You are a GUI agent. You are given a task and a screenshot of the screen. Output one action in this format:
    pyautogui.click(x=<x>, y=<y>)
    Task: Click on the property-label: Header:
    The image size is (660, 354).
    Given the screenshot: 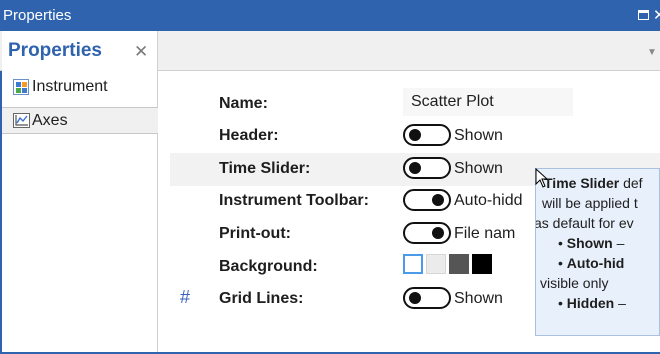 What is the action you would take?
    pyautogui.click(x=249, y=135)
    